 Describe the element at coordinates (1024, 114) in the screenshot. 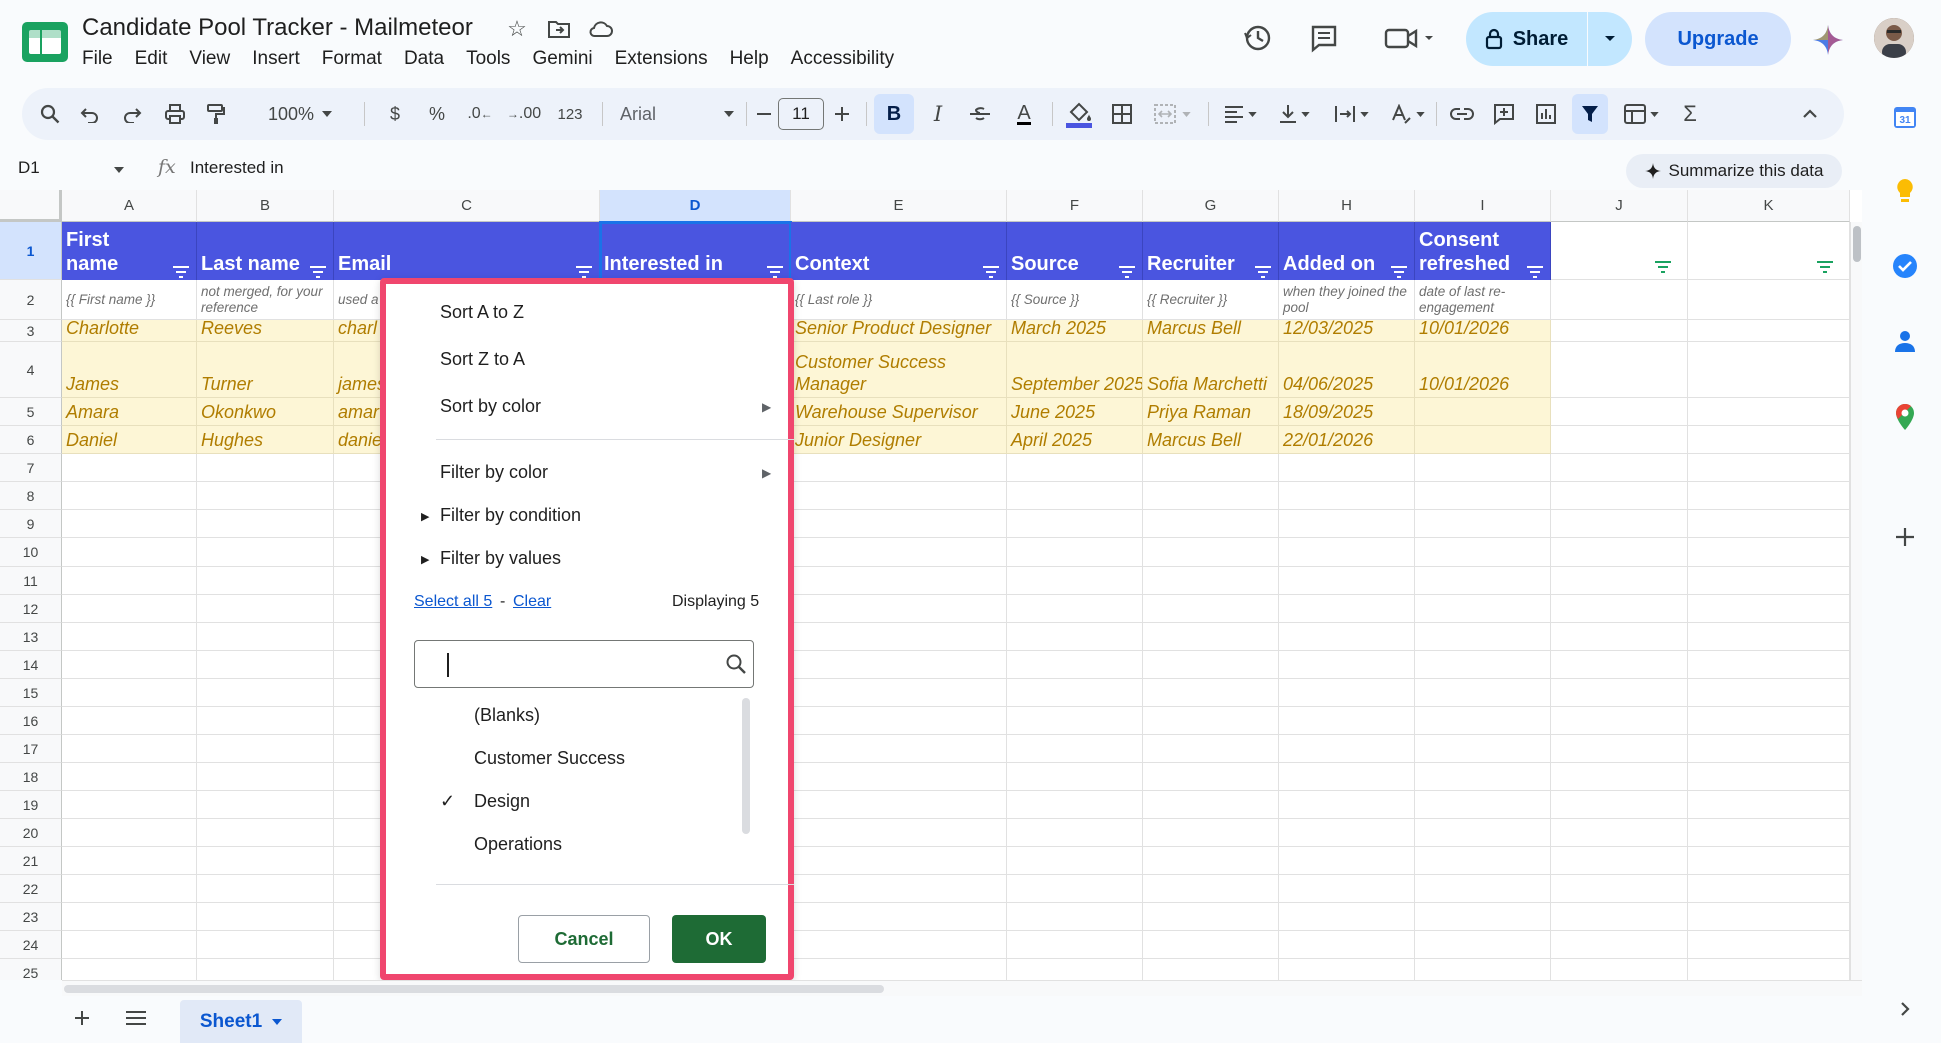

I see `text-color-button: A` at that location.